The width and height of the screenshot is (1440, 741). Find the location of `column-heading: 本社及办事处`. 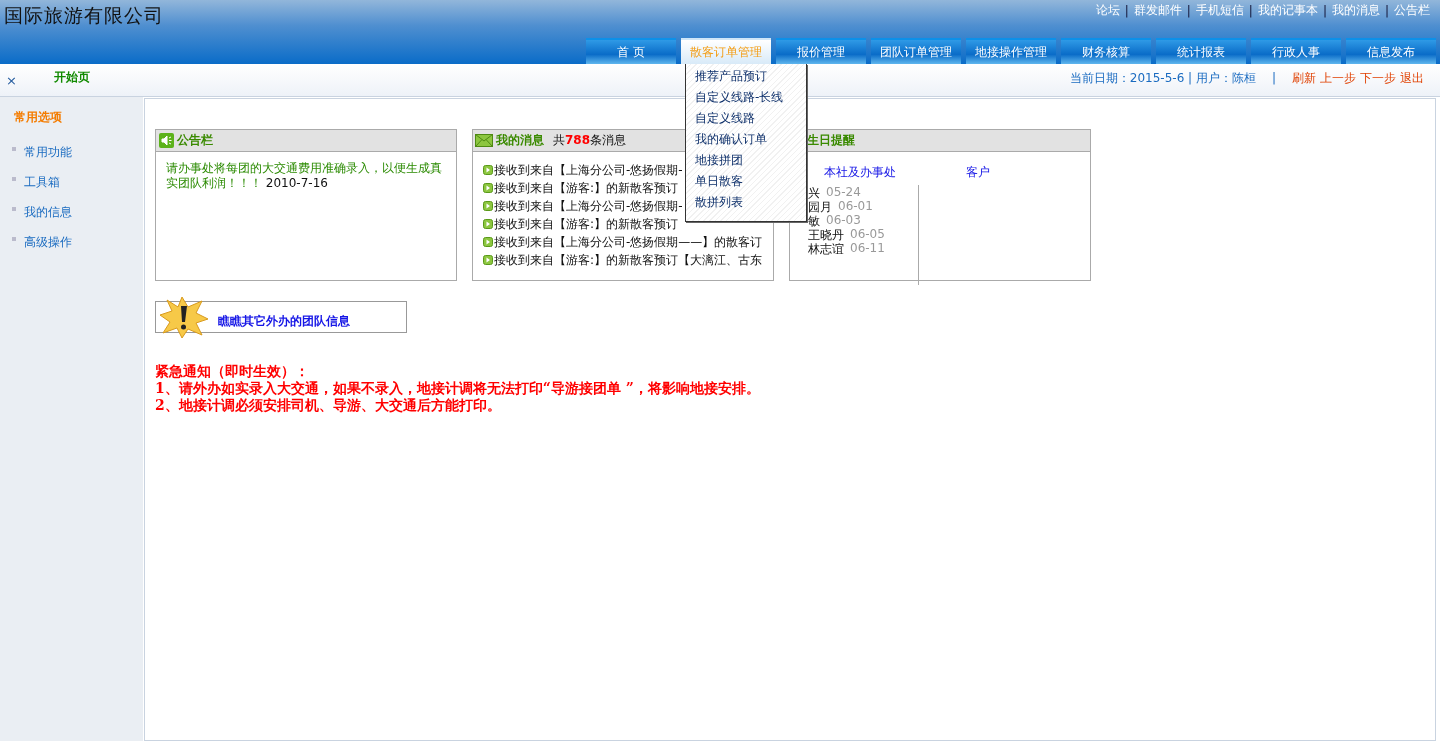

column-heading: 本社及办事处 is located at coordinates (860, 172).